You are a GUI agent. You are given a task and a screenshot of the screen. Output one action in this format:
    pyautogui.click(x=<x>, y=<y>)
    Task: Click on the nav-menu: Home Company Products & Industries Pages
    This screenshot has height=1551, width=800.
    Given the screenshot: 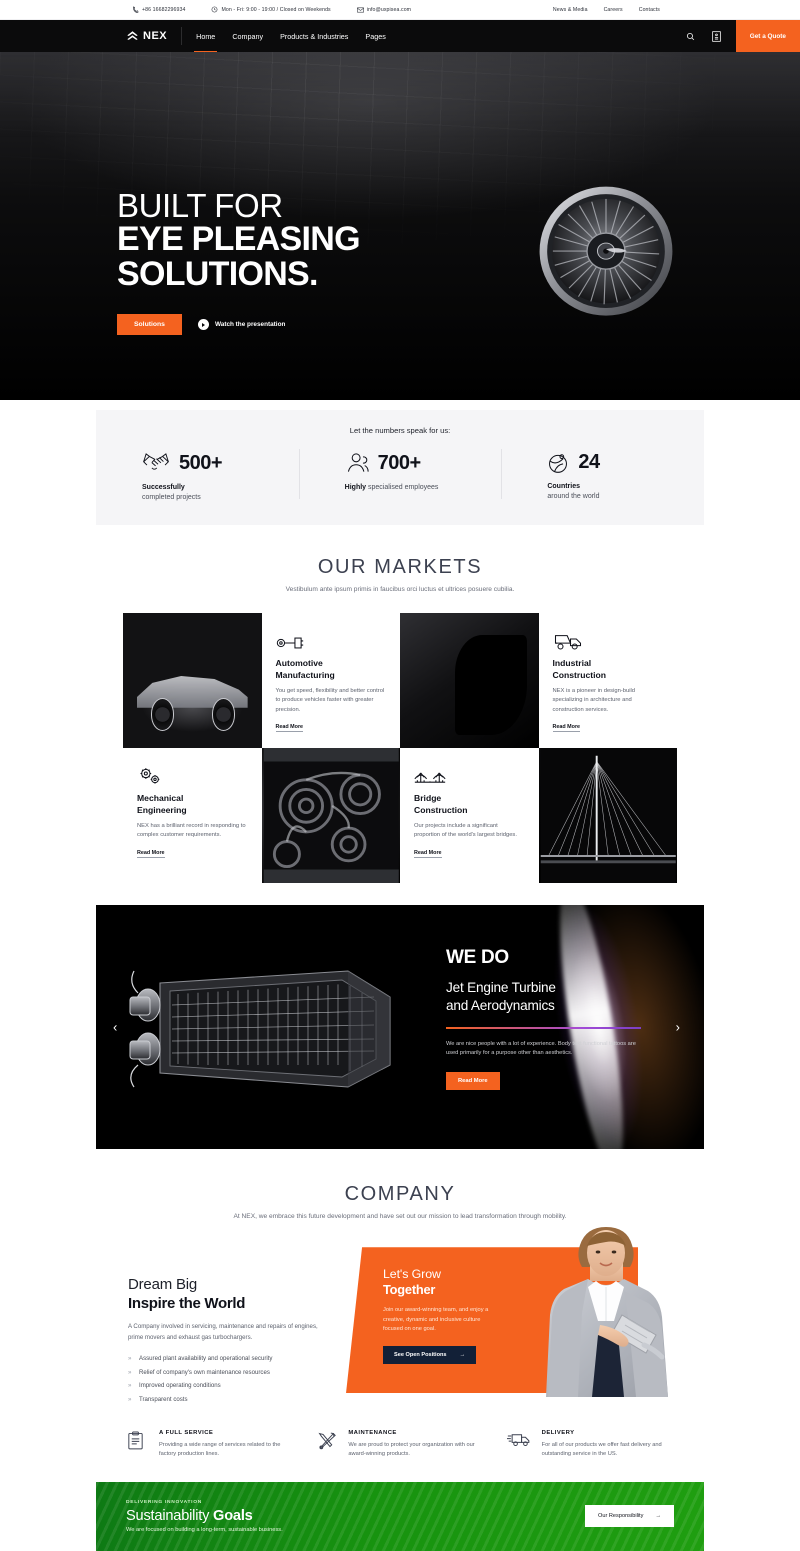 What is the action you would take?
    pyautogui.click(x=290, y=40)
    